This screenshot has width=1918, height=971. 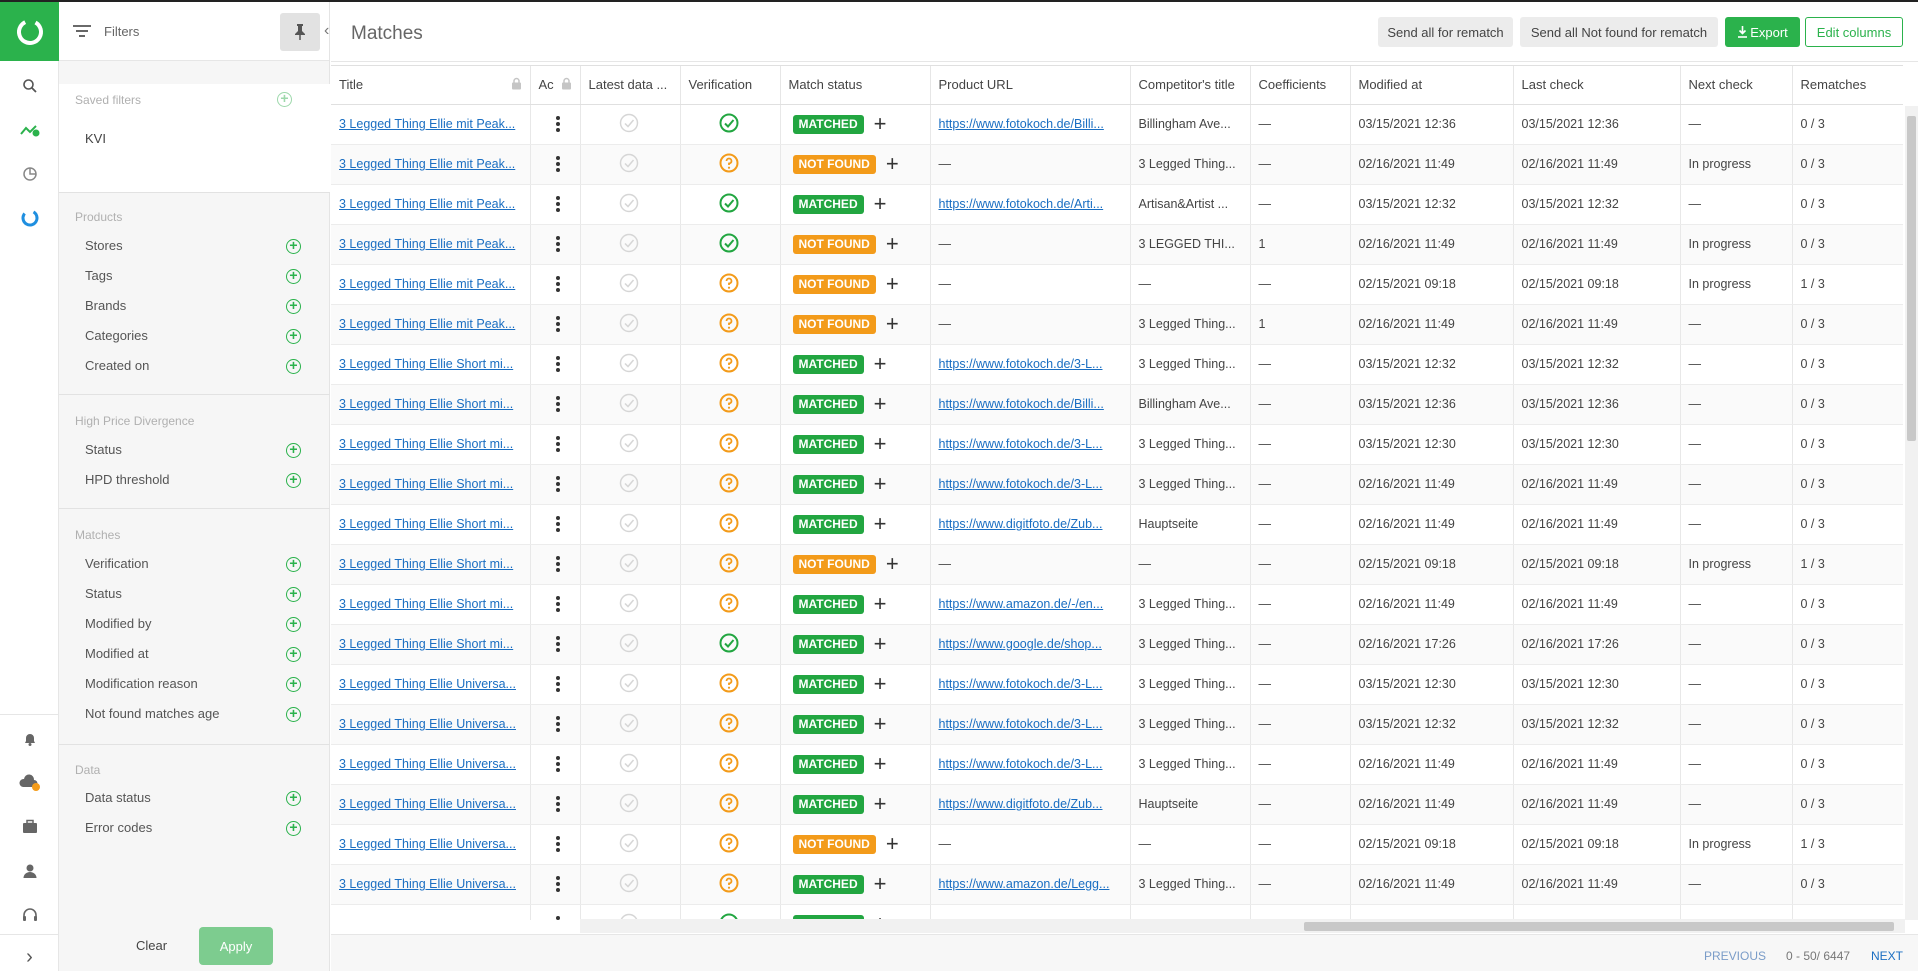 I want to click on expand-rail-icon: ›, so click(x=29, y=954).